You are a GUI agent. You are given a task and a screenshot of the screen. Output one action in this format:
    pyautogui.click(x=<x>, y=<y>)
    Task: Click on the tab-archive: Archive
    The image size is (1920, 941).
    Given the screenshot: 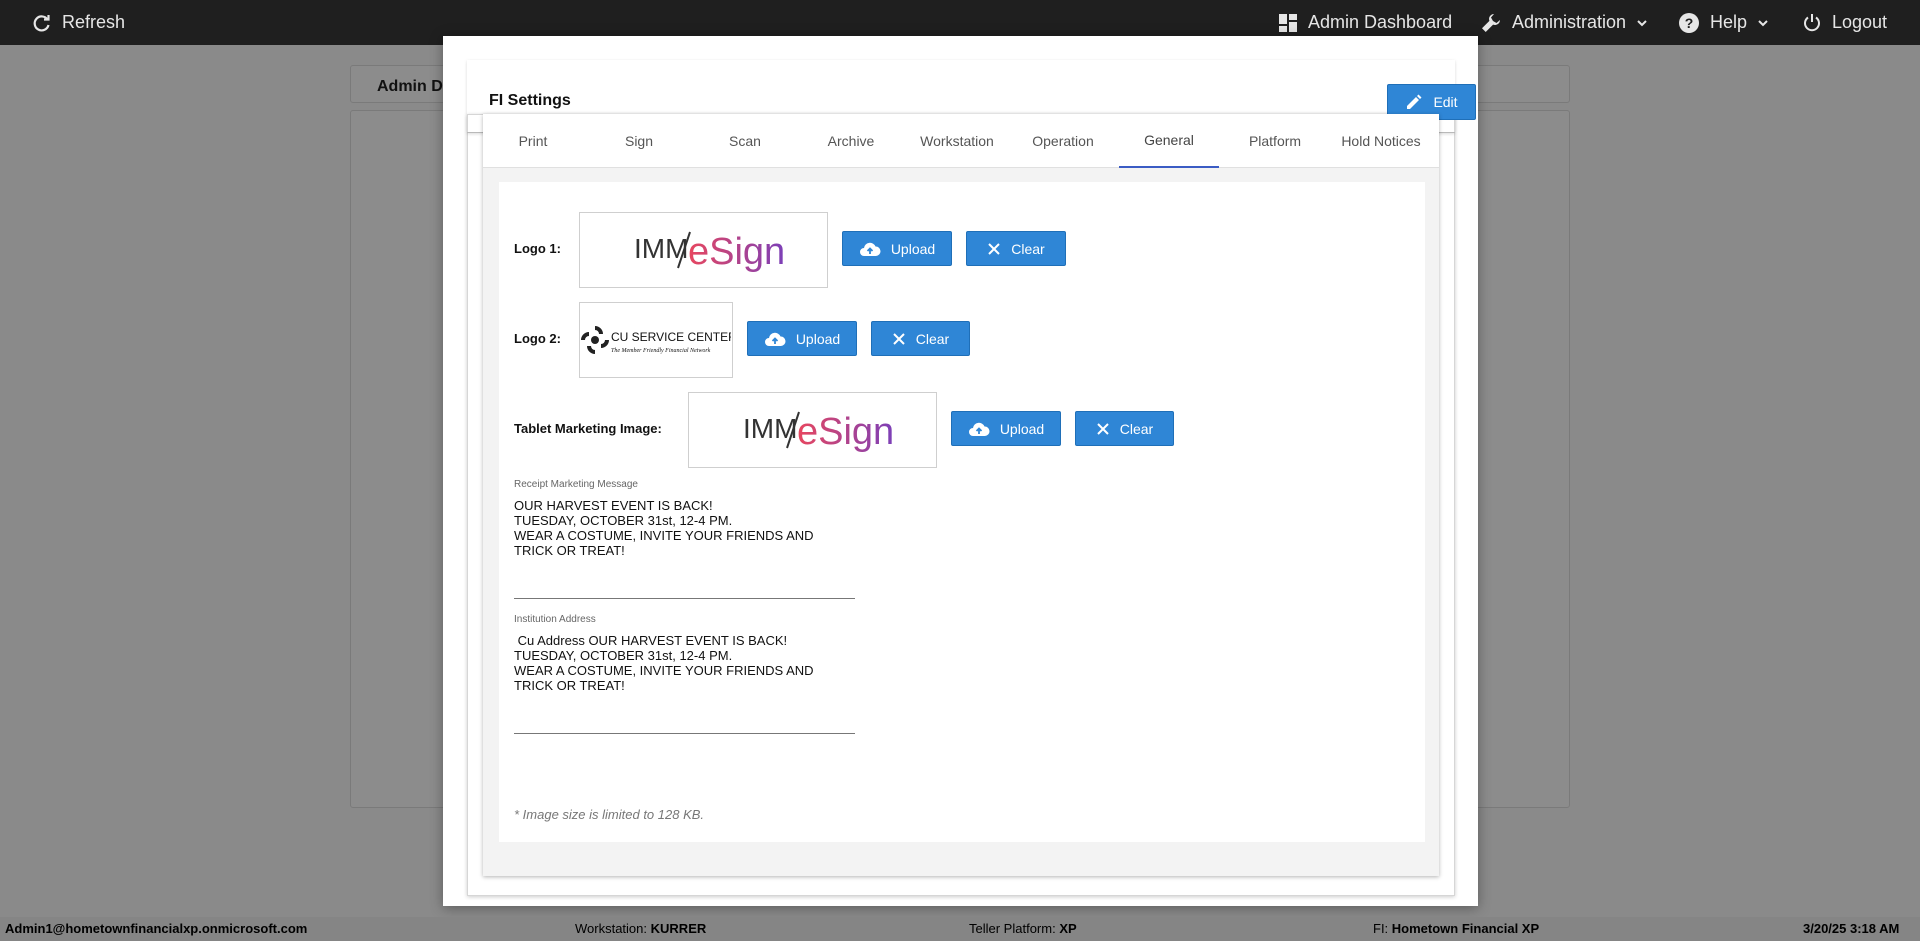 What is the action you would take?
    pyautogui.click(x=851, y=141)
    